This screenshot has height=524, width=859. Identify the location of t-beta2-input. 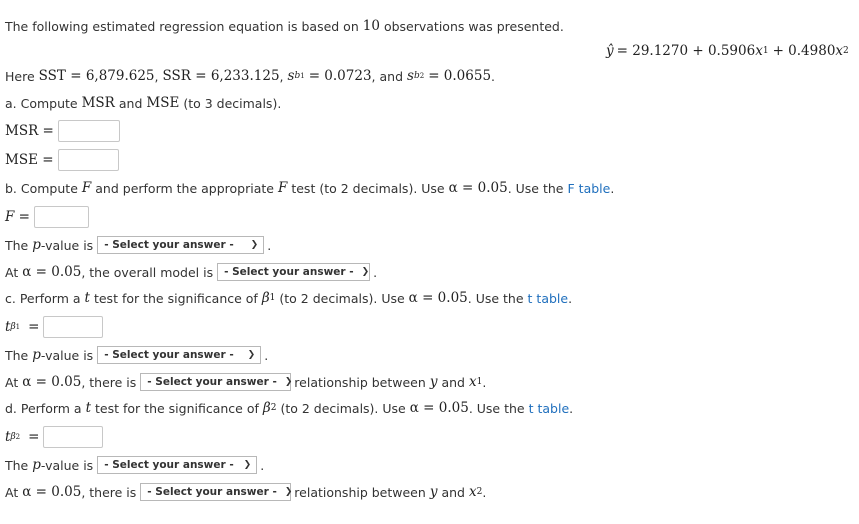
(73, 437).